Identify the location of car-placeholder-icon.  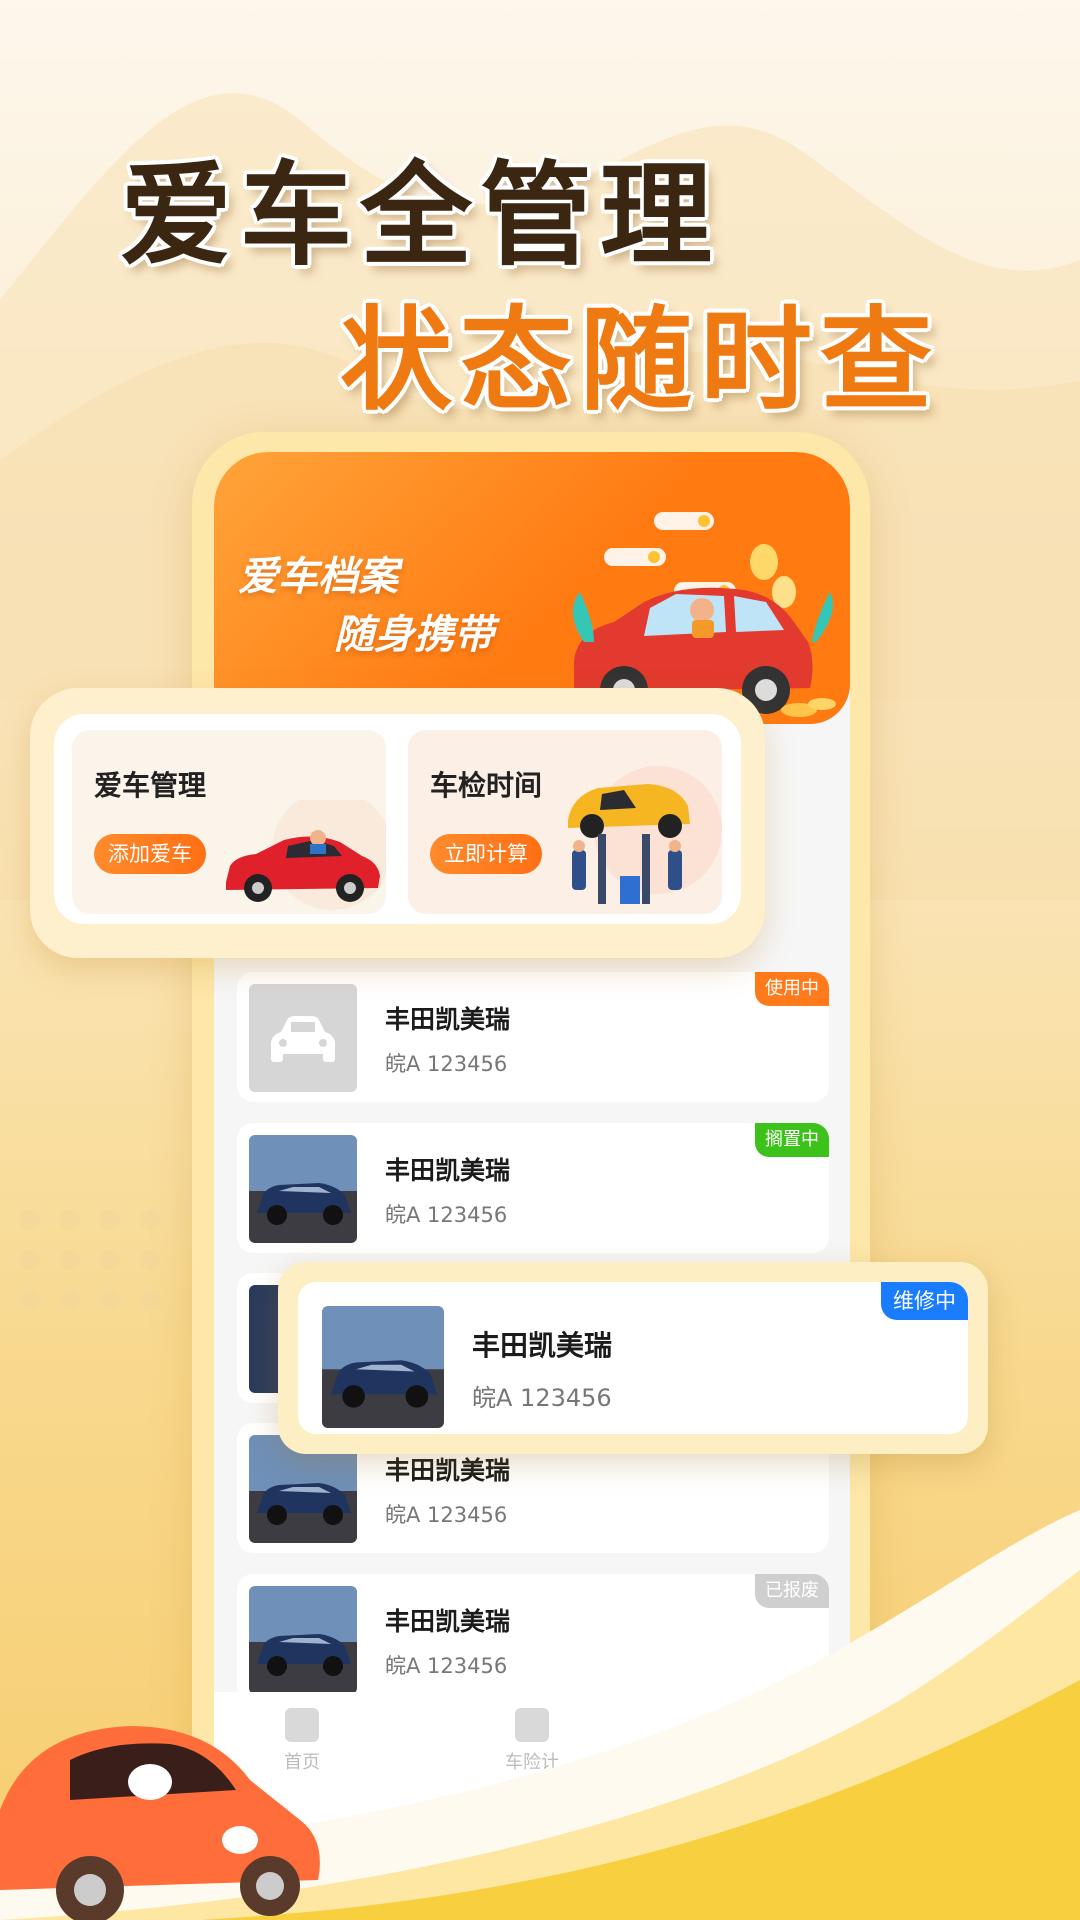
(303, 1038).